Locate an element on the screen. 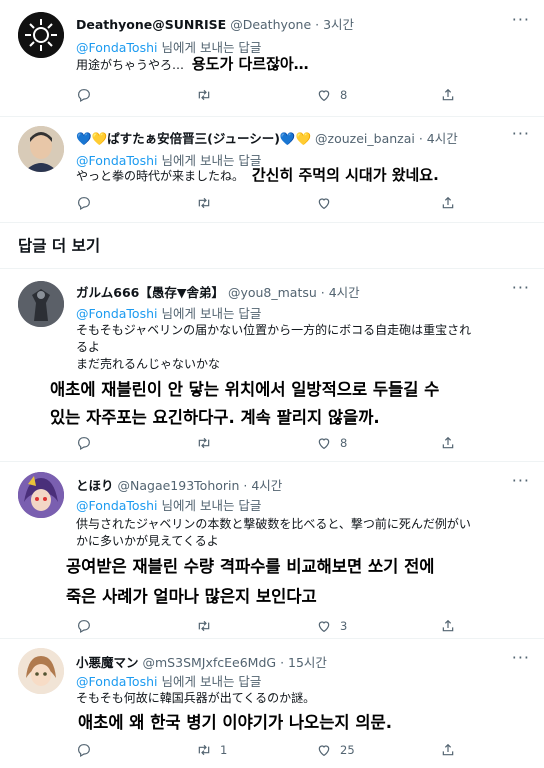 The image size is (544, 768). tweet-header: Deathyone@SUNRISE @Deathyone · 3시간 is located at coordinates (215, 23).